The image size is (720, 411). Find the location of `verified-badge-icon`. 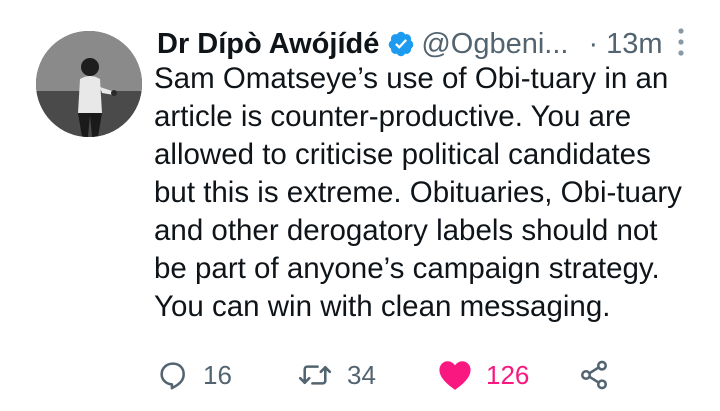

verified-badge-icon is located at coordinates (401, 44).